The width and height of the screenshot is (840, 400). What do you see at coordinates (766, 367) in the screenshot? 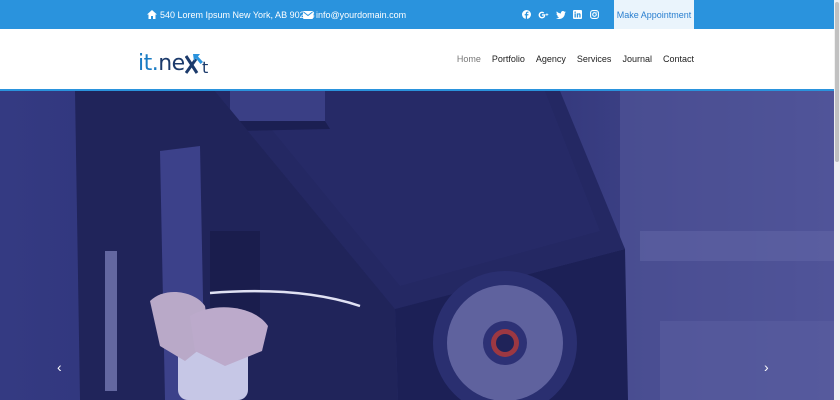
I see `slider-next-arrow: ›` at bounding box center [766, 367].